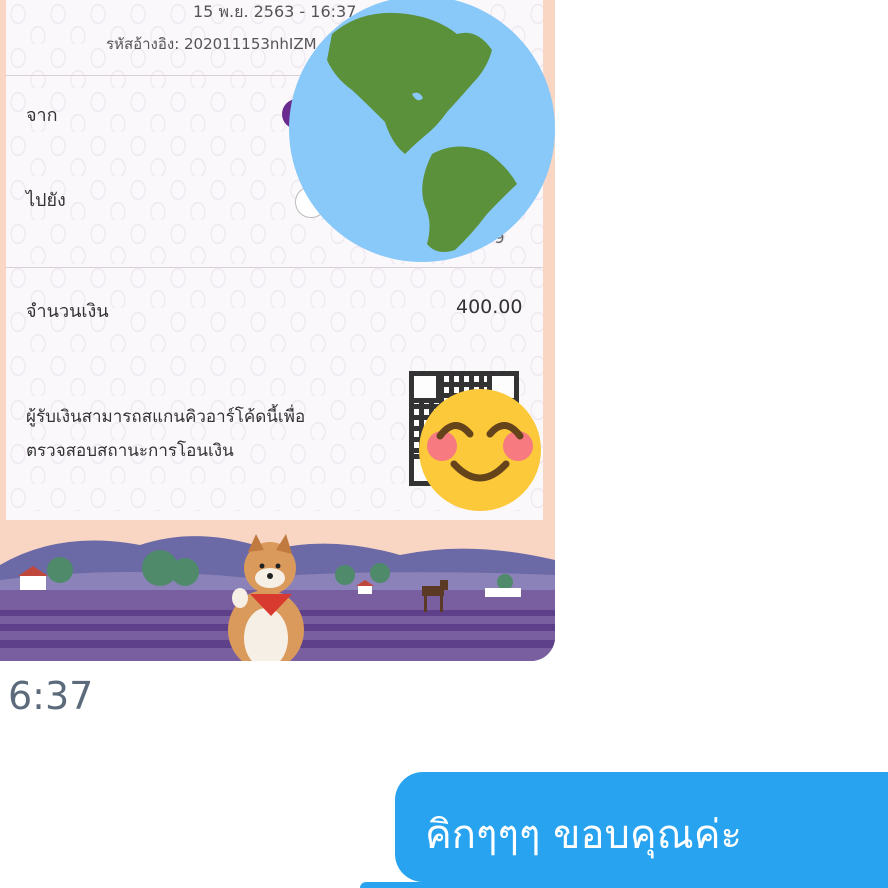 The image size is (888, 888). I want to click on outgoing-message-bubble: คิกๆๆๆ ขอบคุณค่ะ, so click(641, 827).